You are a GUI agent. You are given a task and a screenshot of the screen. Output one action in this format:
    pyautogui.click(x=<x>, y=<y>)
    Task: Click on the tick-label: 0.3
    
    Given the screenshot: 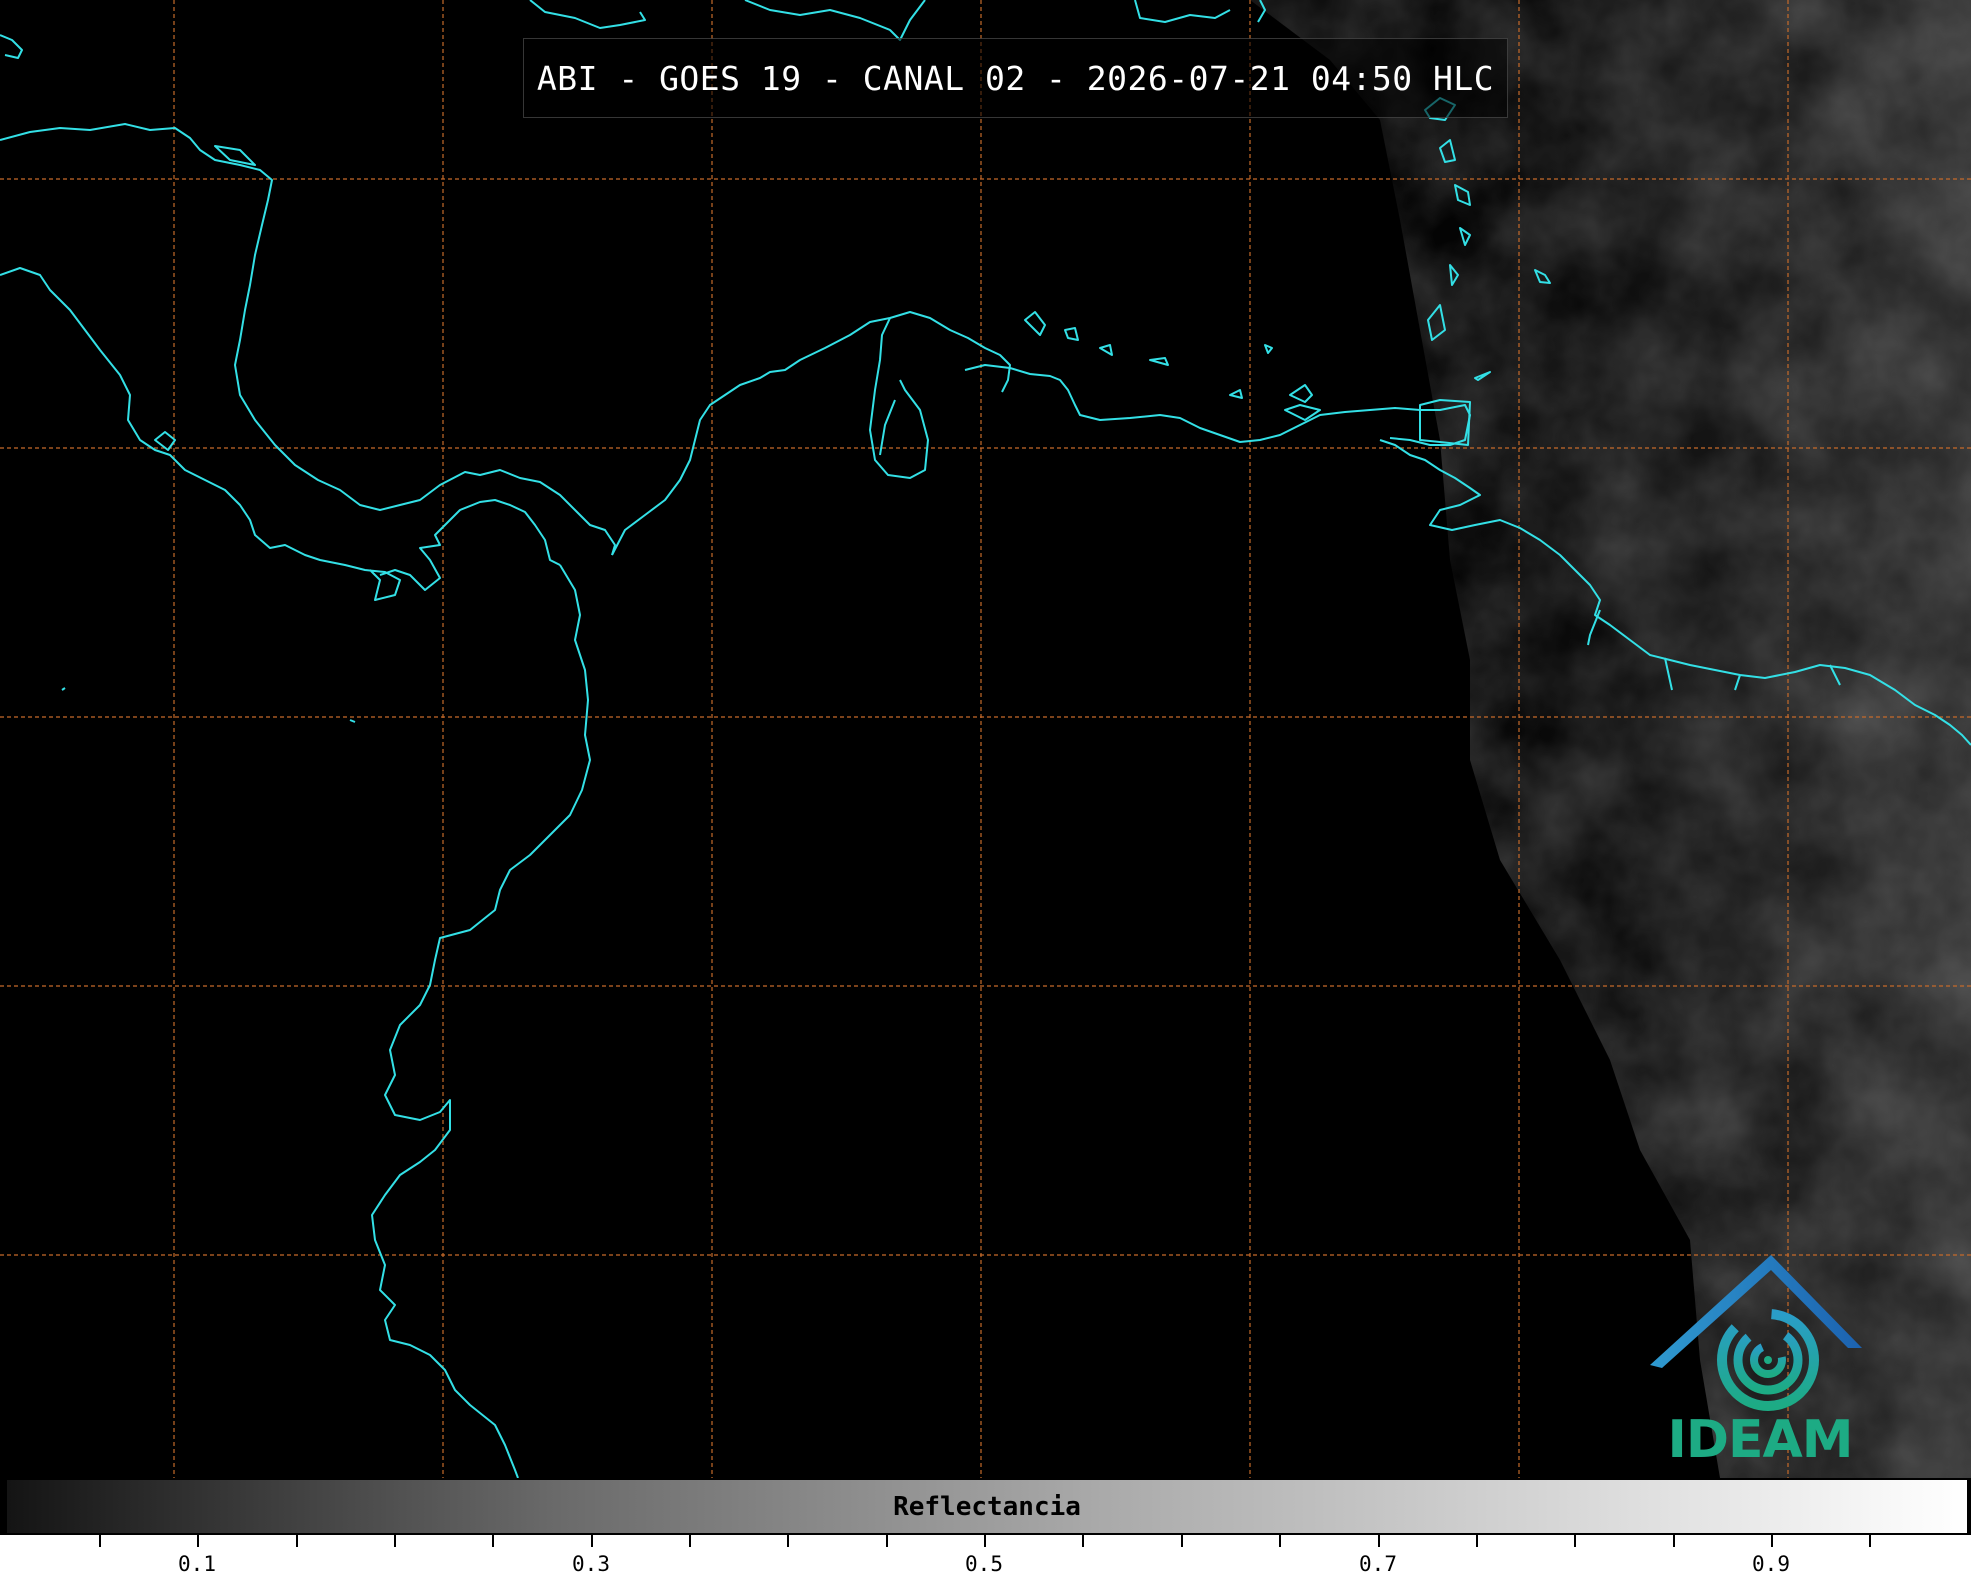 What is the action you would take?
    pyautogui.click(x=591, y=1564)
    